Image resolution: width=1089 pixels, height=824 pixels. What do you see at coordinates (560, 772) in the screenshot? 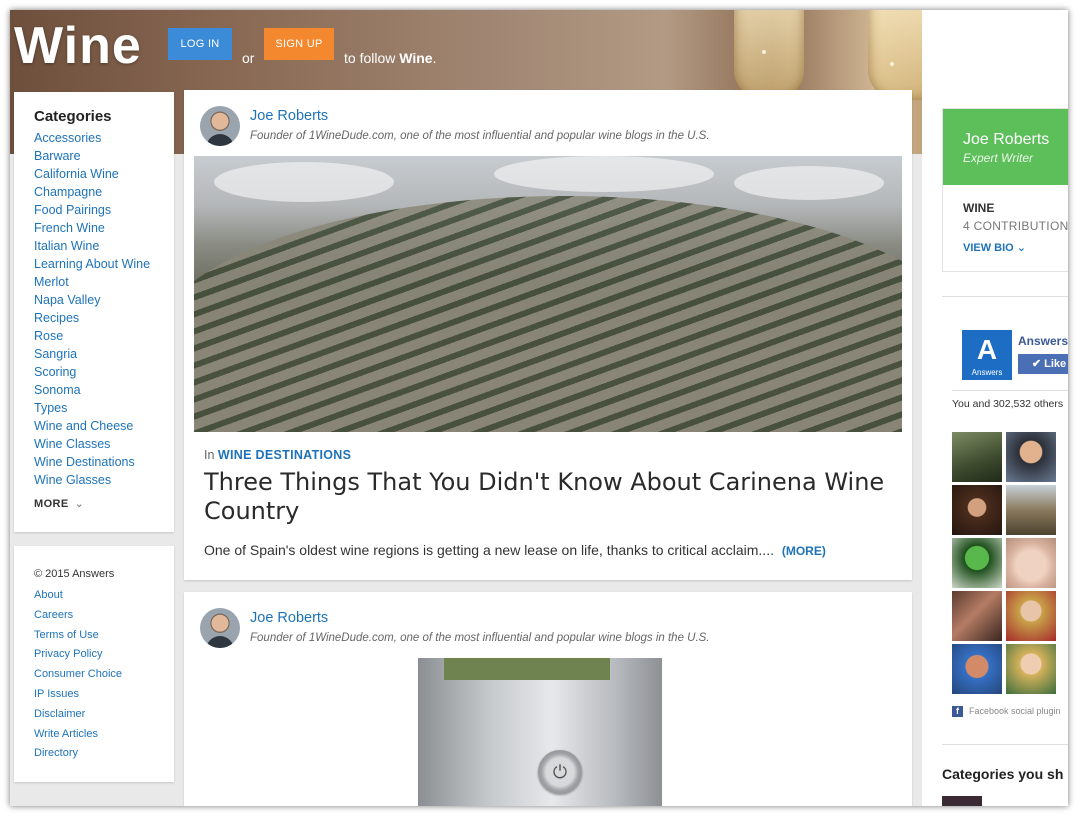
I see `power-icon: ⏻` at bounding box center [560, 772].